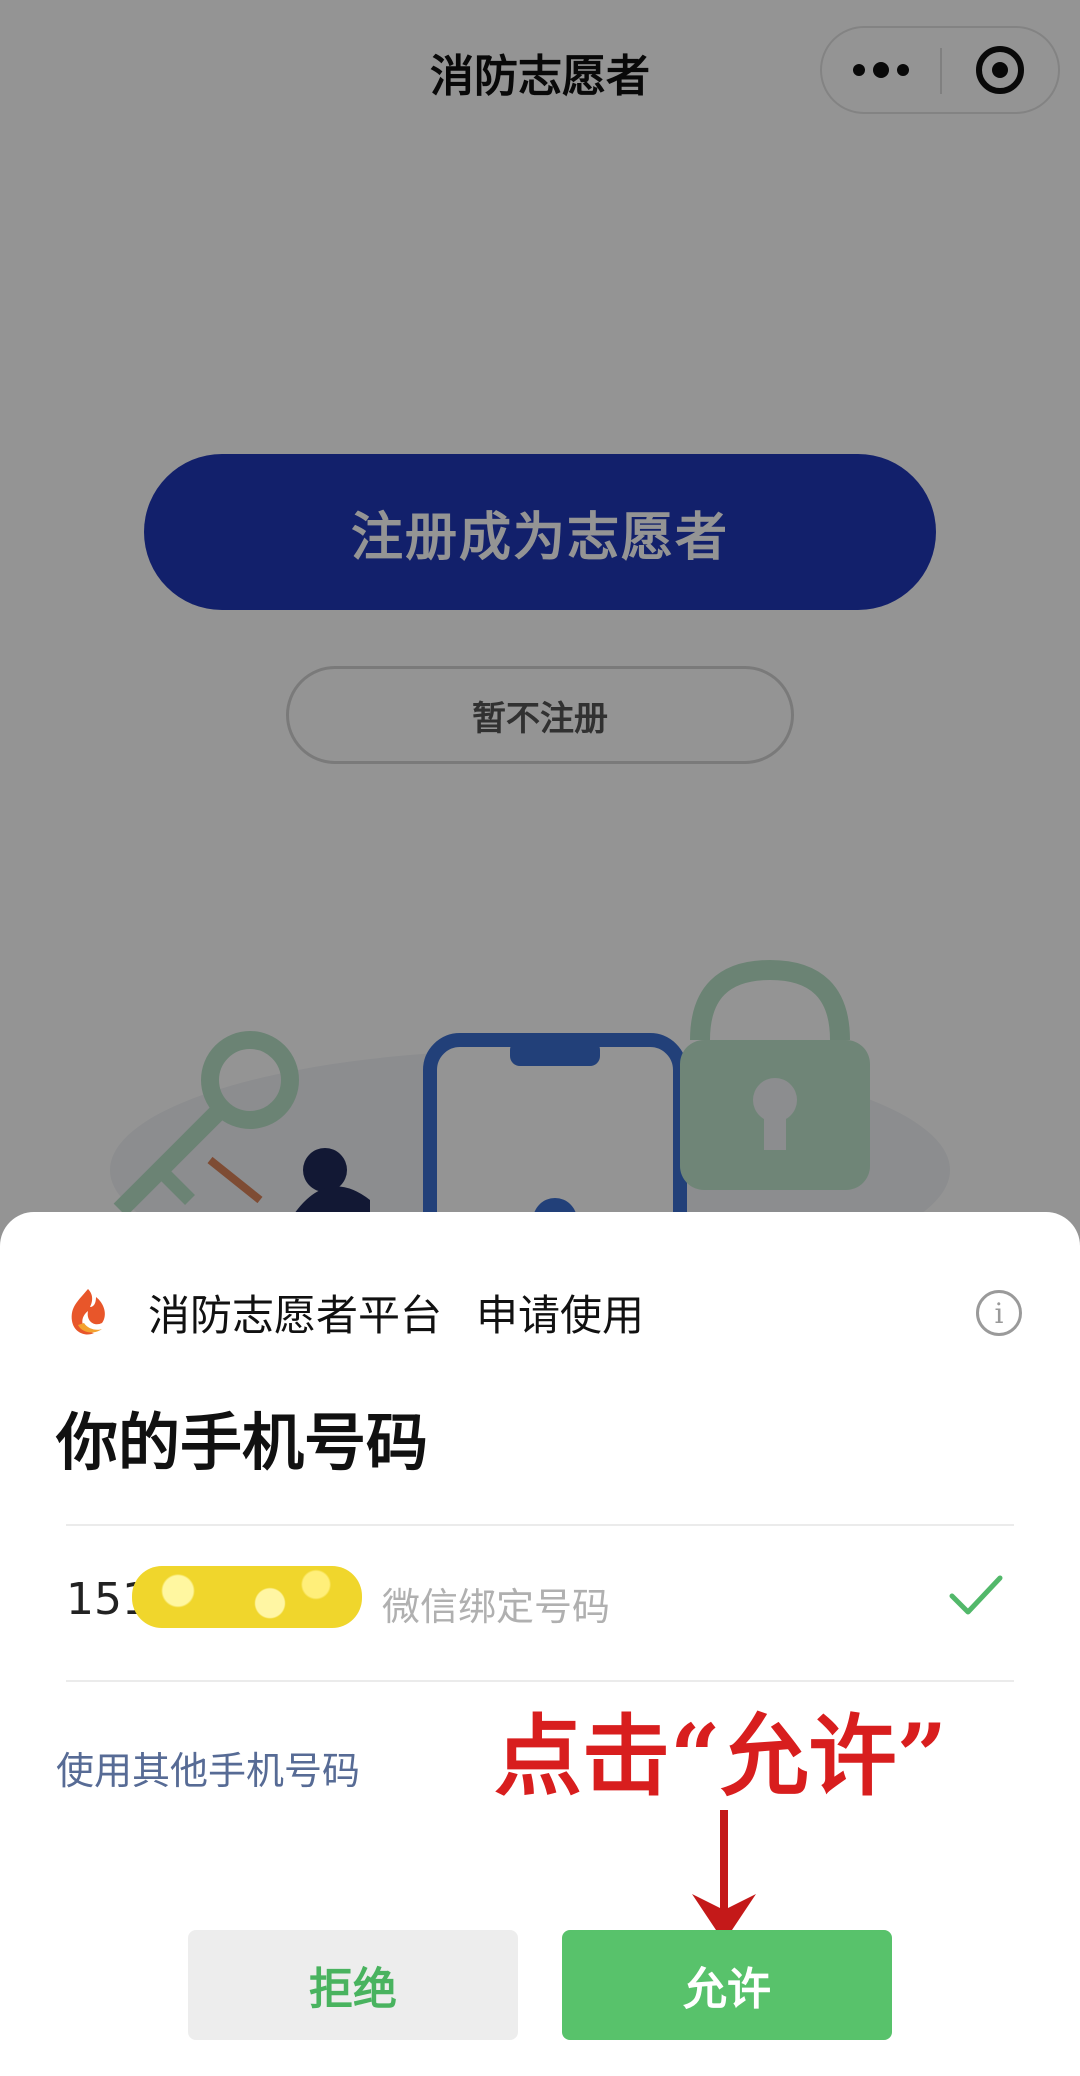 This screenshot has height=2076, width=1080. What do you see at coordinates (724, 1876) in the screenshot?
I see `arrow-down-icon` at bounding box center [724, 1876].